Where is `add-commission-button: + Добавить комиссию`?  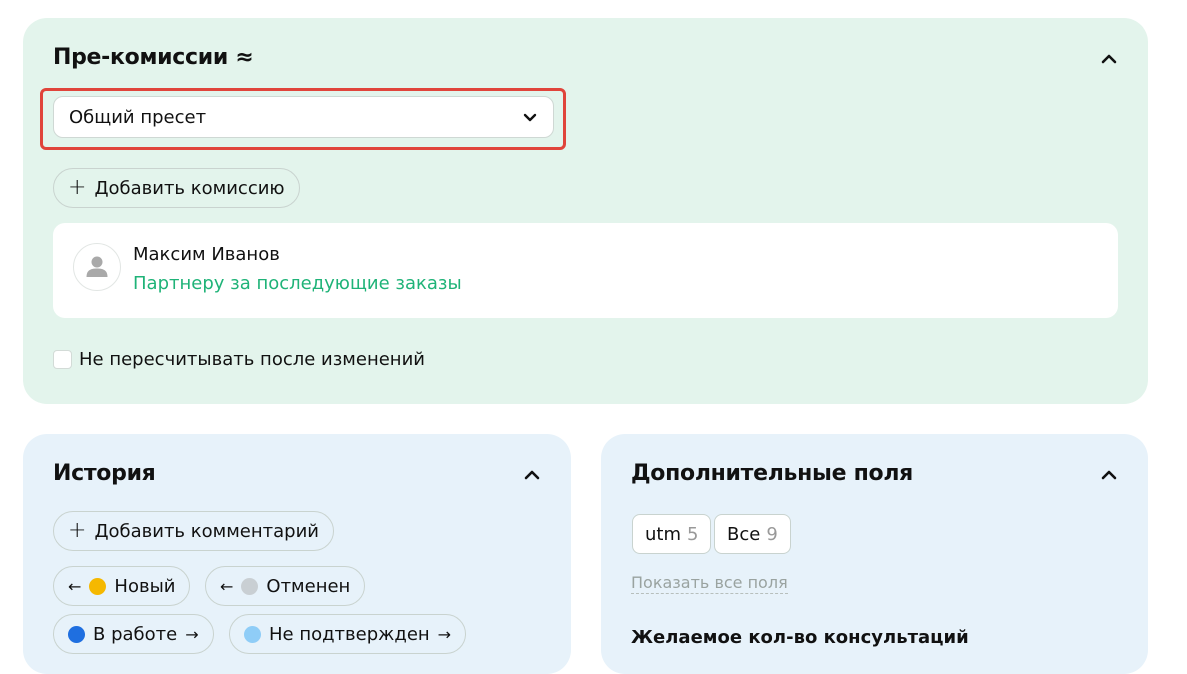
add-commission-button: + Добавить комиссию is located at coordinates (176, 188).